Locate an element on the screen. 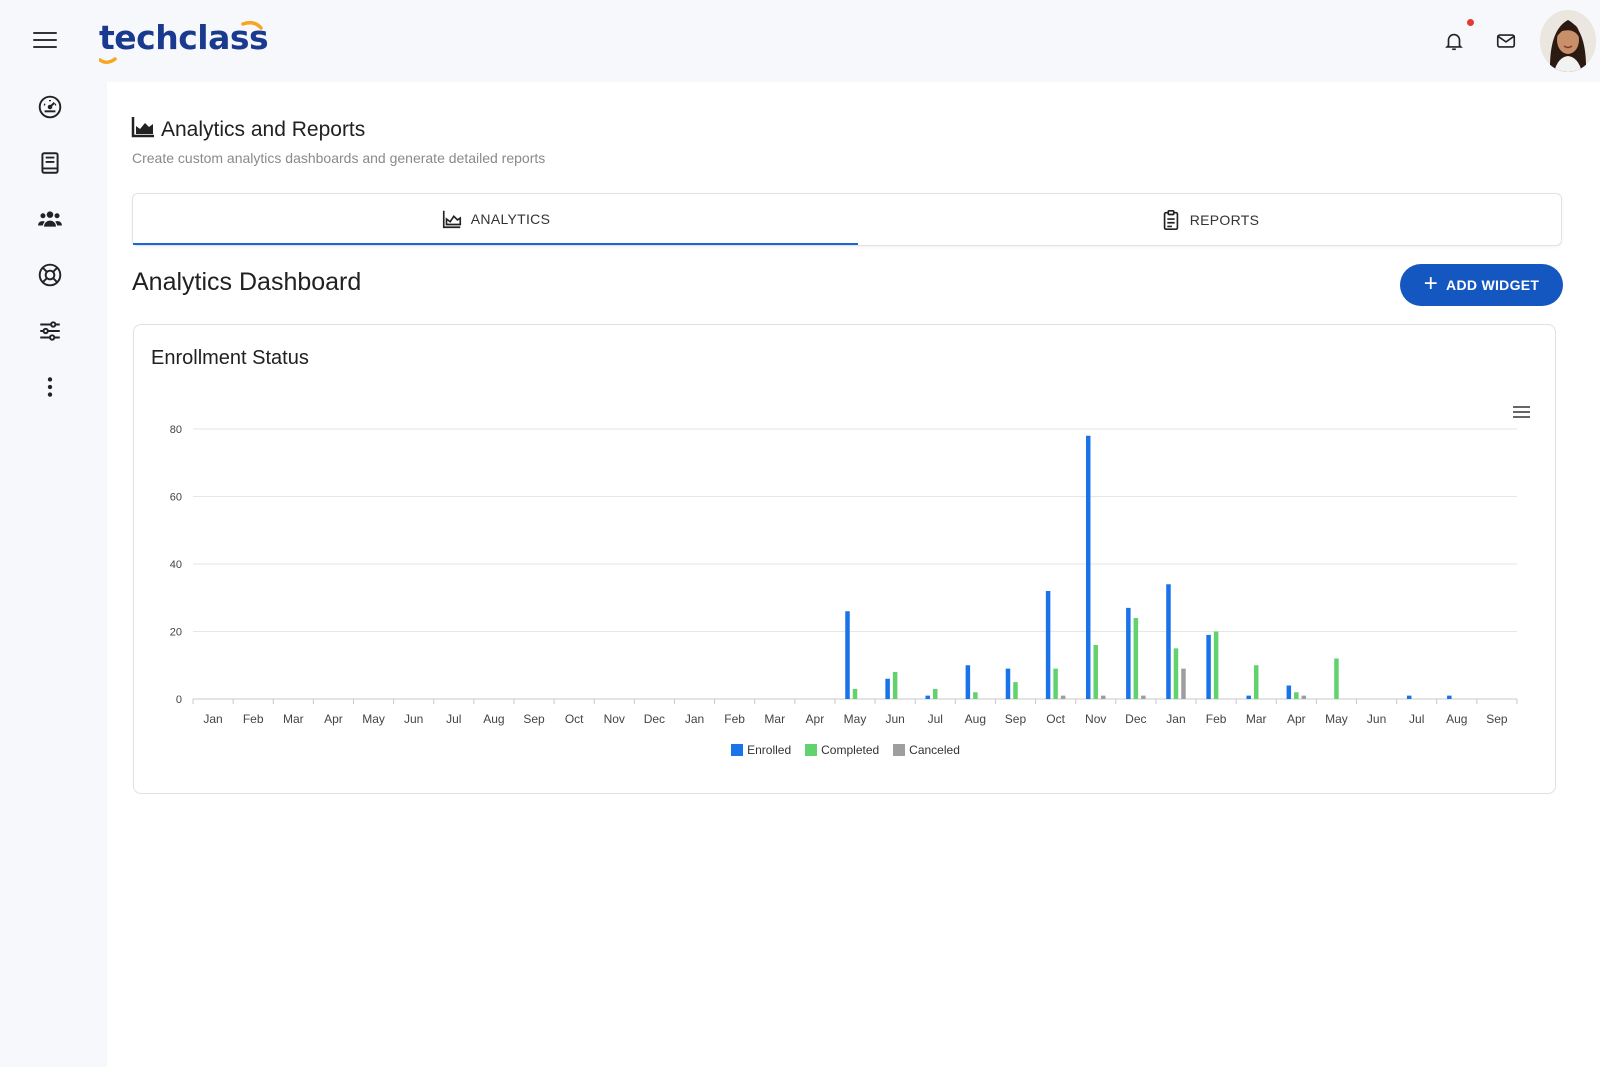 The width and height of the screenshot is (1600, 1067). sliders-icon is located at coordinates (50, 331).